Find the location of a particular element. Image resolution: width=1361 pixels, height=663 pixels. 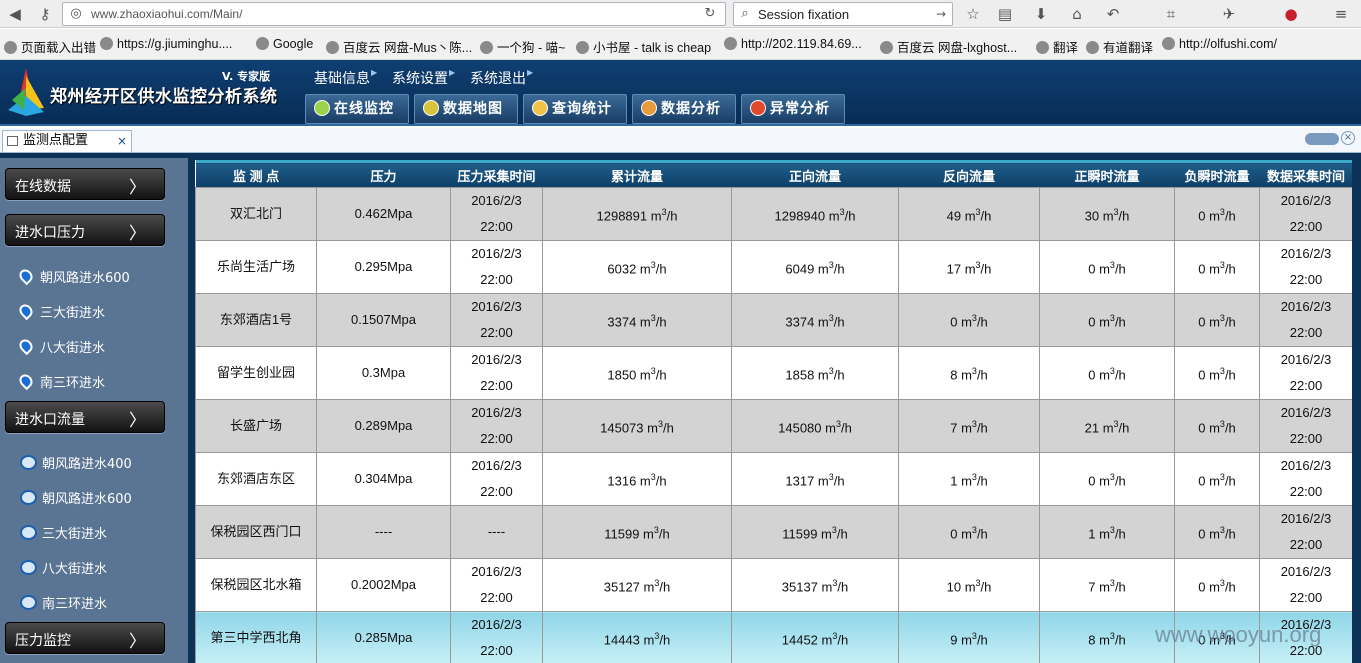

bookmark-item: http://olfushi.com/ is located at coordinates (1219, 44).